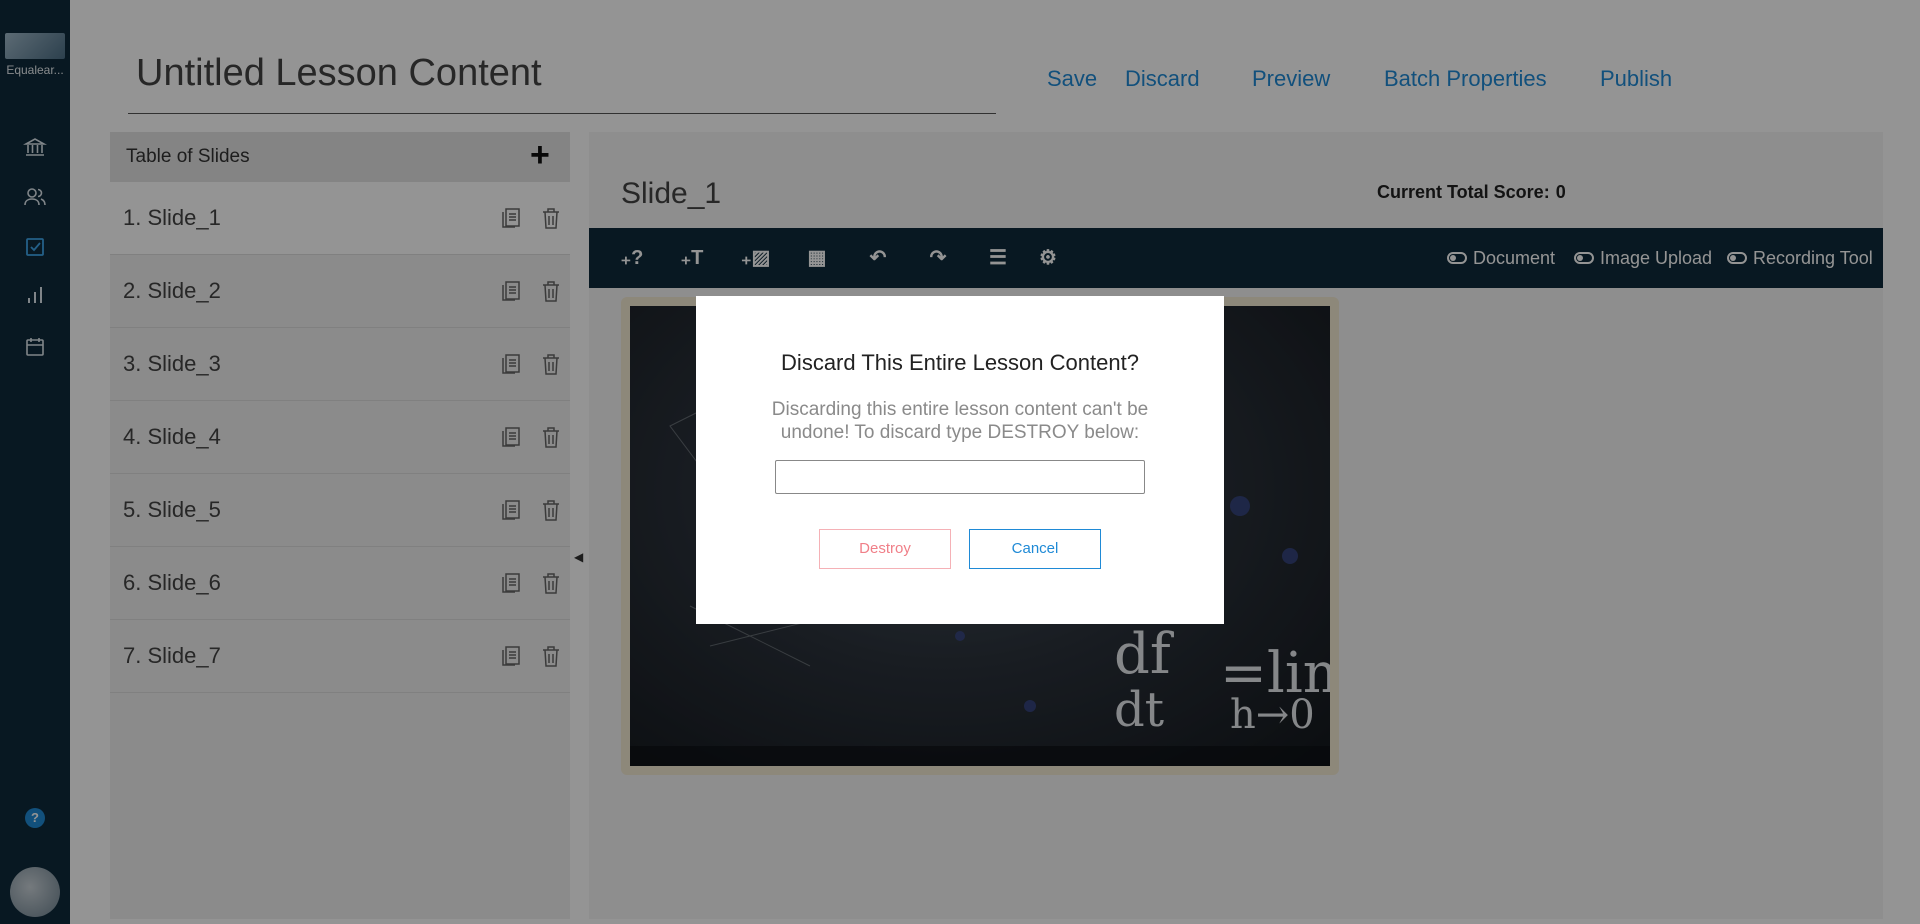 The height and width of the screenshot is (924, 1920). Describe the element at coordinates (885, 549) in the screenshot. I see `destroy-button: Destroy` at that location.